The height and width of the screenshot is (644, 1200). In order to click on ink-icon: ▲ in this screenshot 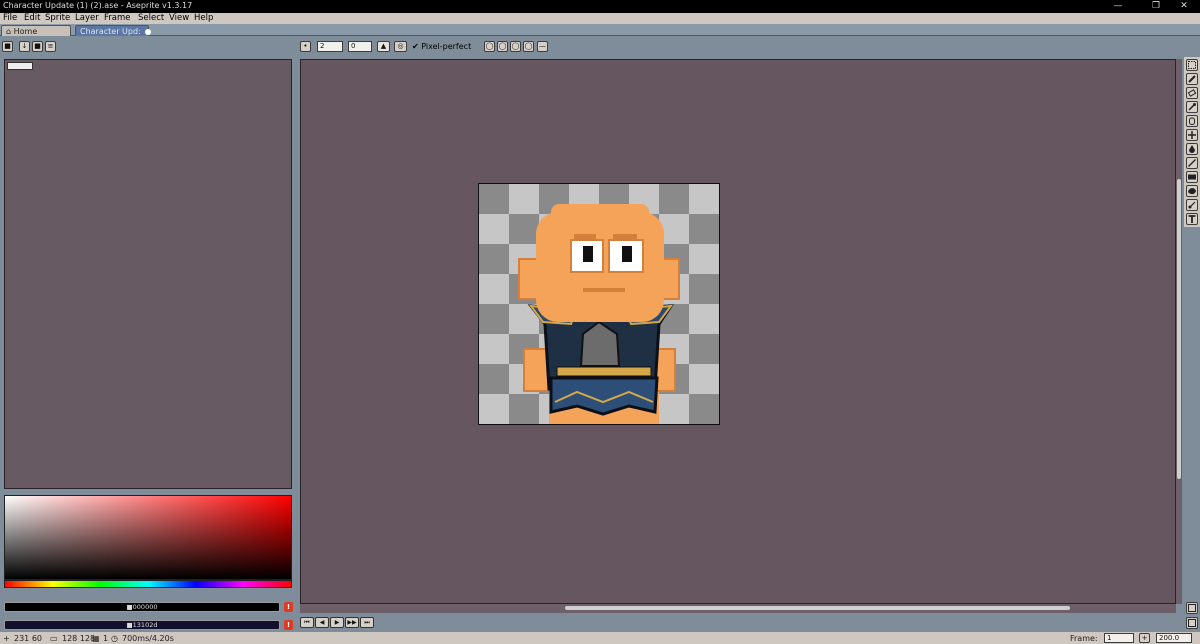, I will do `click(383, 46)`.